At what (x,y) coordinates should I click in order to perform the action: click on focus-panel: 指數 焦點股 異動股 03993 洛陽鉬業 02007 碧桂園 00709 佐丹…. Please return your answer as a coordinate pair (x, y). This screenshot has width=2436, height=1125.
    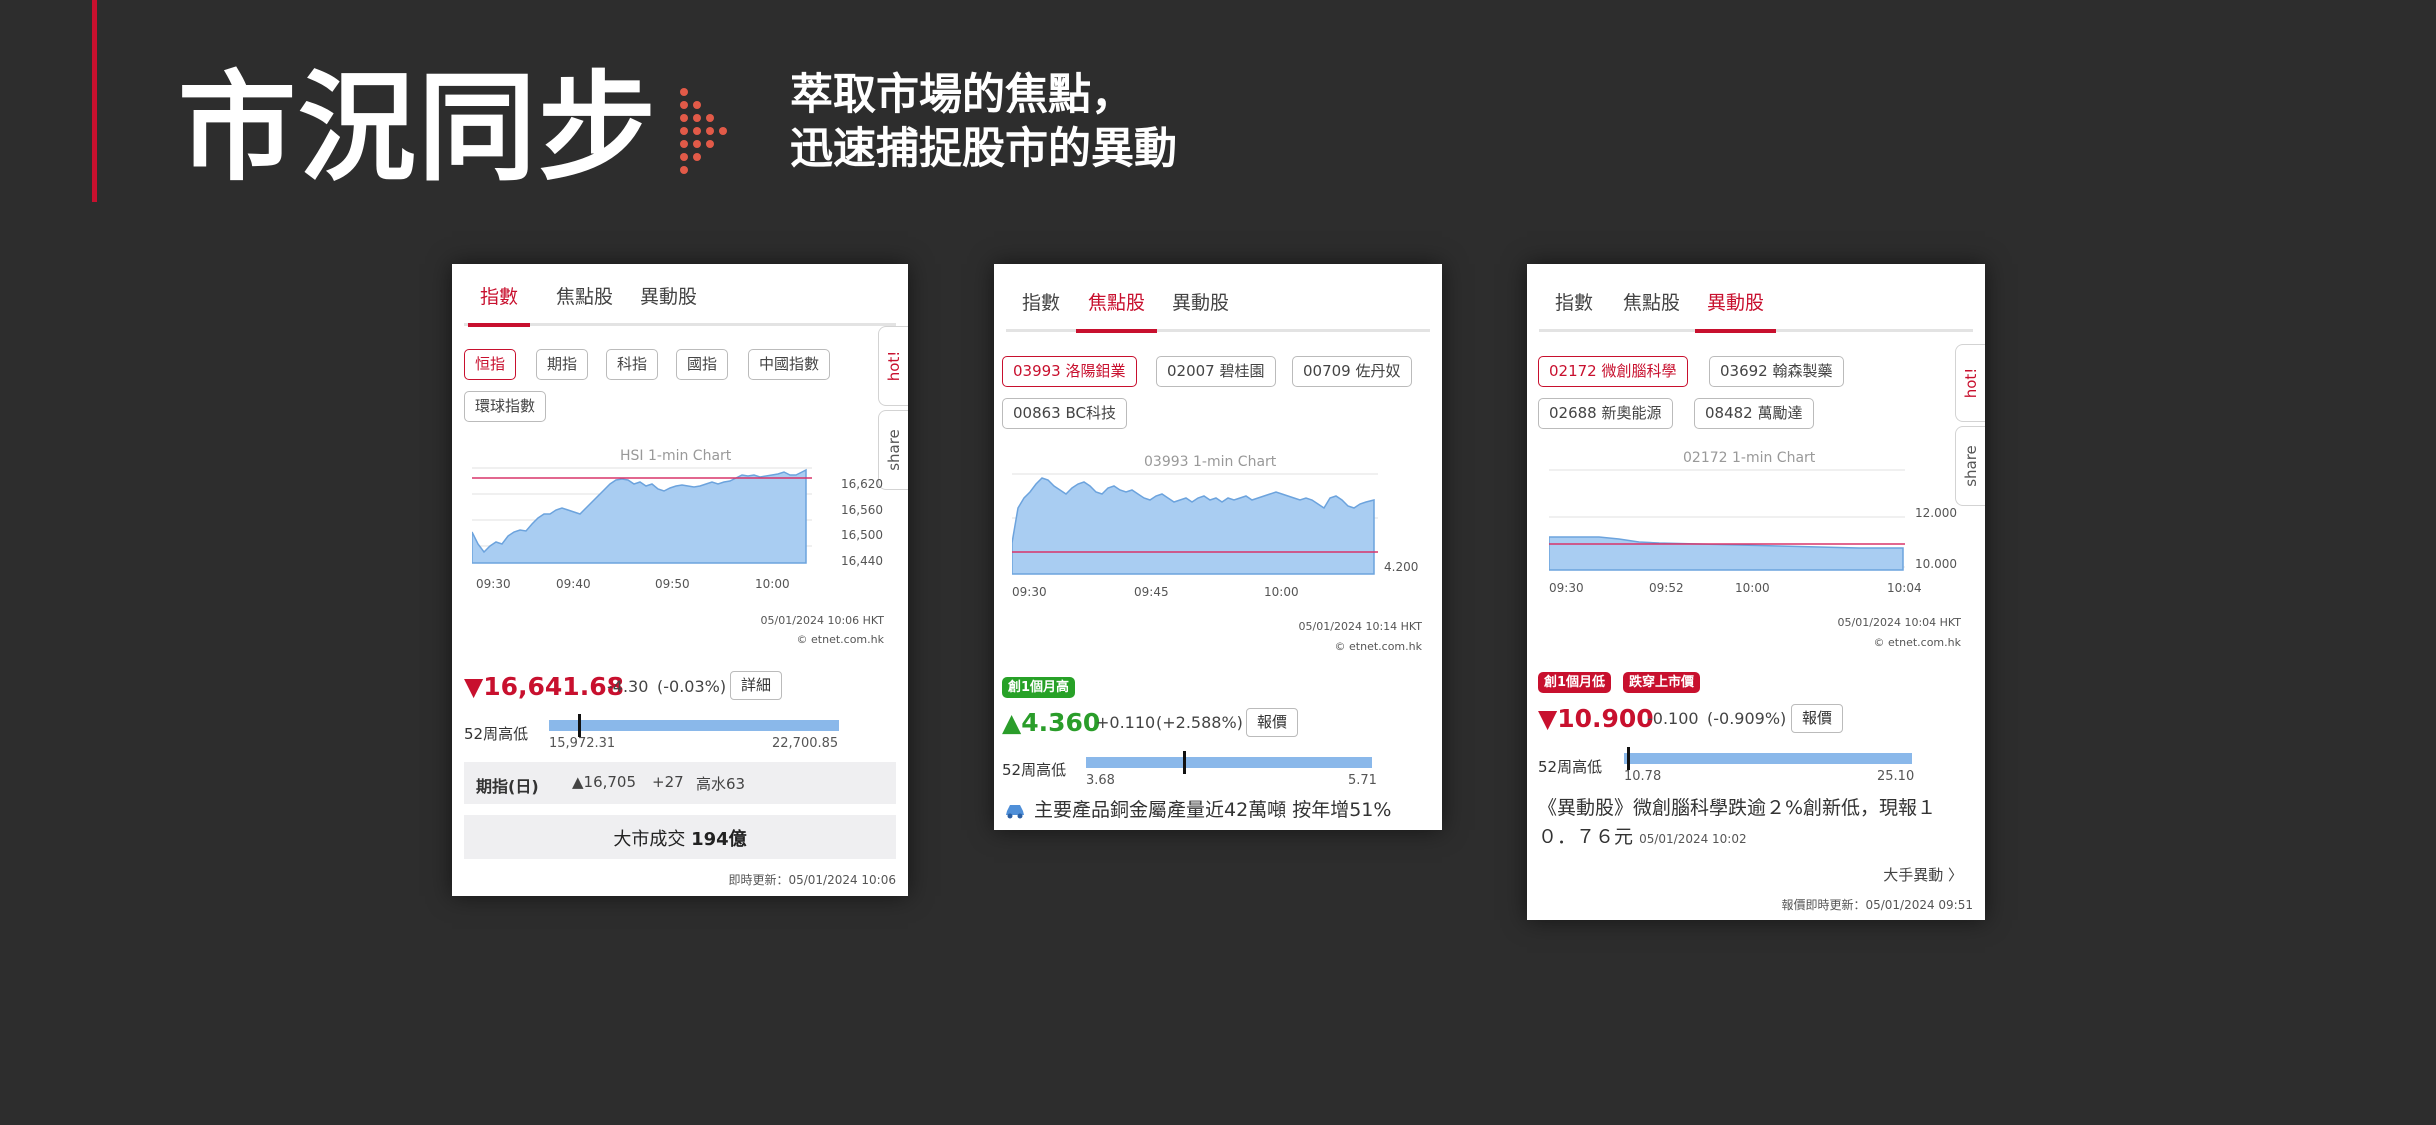
    Looking at the image, I should click on (1218, 547).